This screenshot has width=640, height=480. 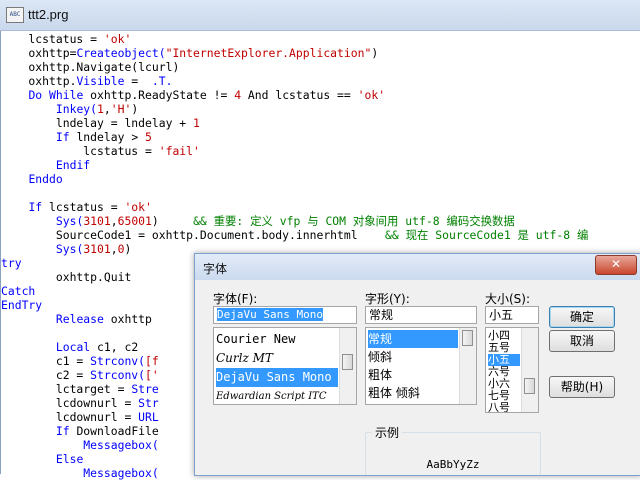 I want to click on code-token: [f, so click(x=152, y=361).